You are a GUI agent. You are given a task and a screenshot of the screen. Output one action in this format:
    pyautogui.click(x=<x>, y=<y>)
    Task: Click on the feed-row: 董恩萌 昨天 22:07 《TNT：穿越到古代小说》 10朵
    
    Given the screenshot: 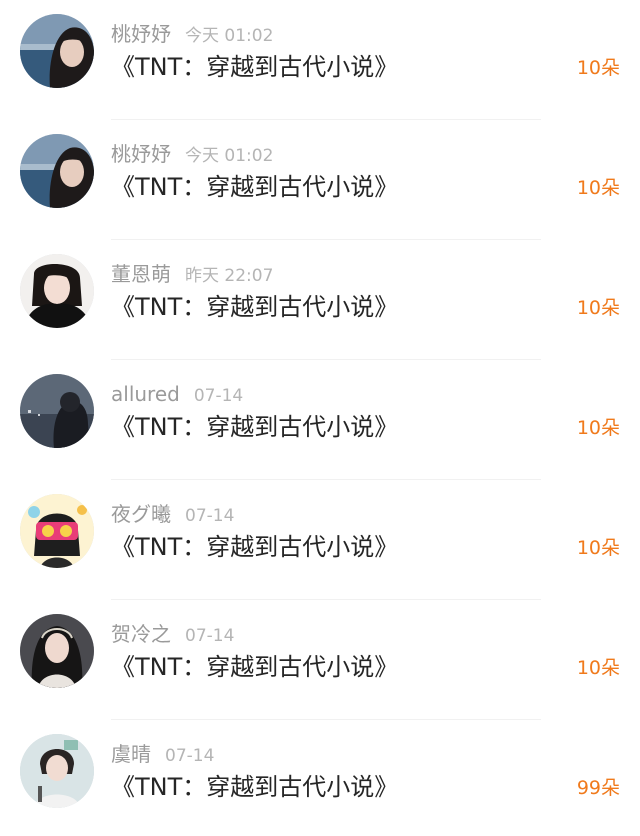 What is the action you would take?
    pyautogui.click(x=320, y=300)
    